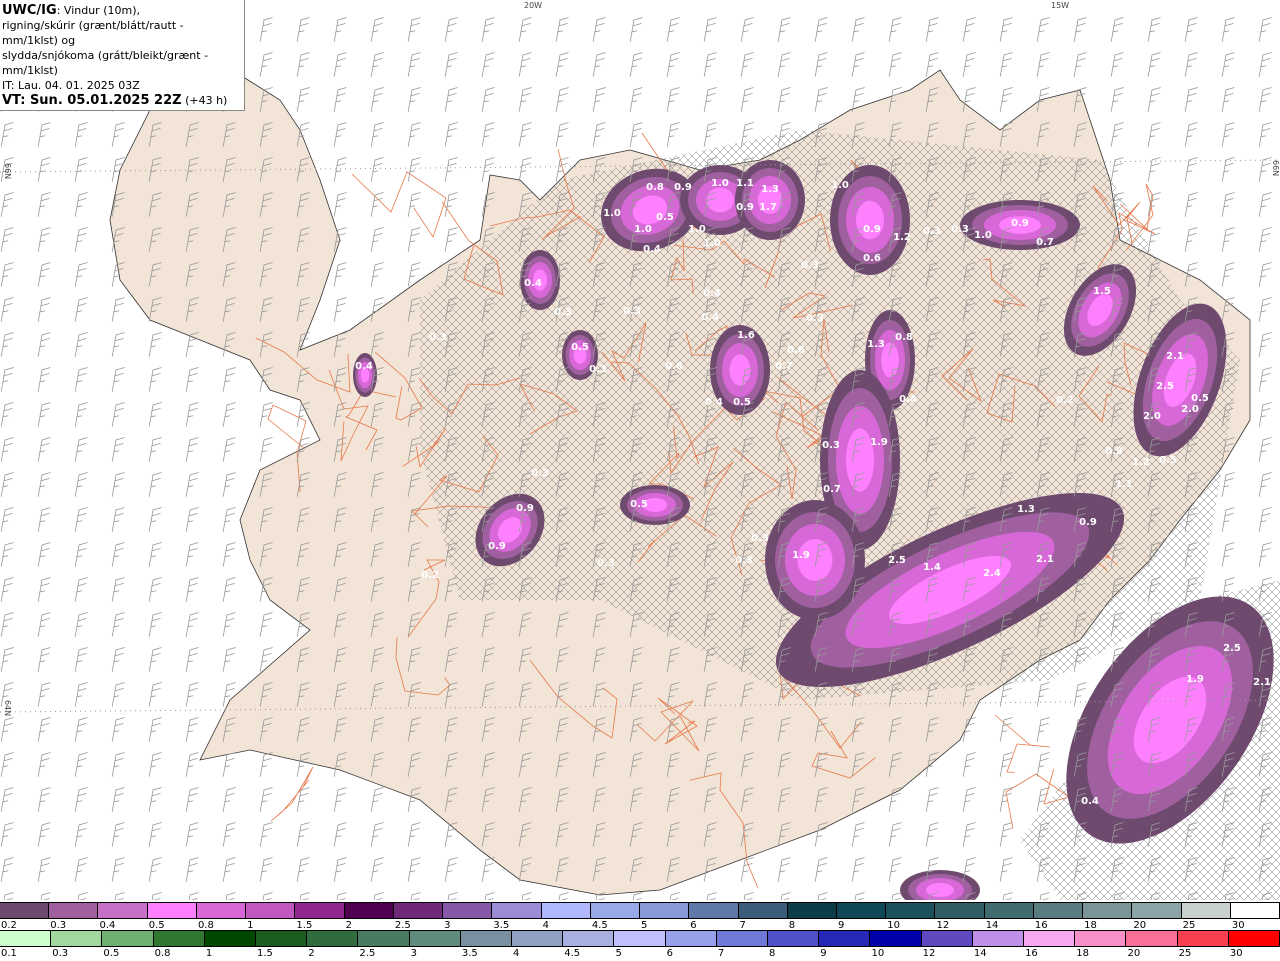 The width and height of the screenshot is (1280, 961). I want to click on precip-label: 2.4, so click(992, 573).